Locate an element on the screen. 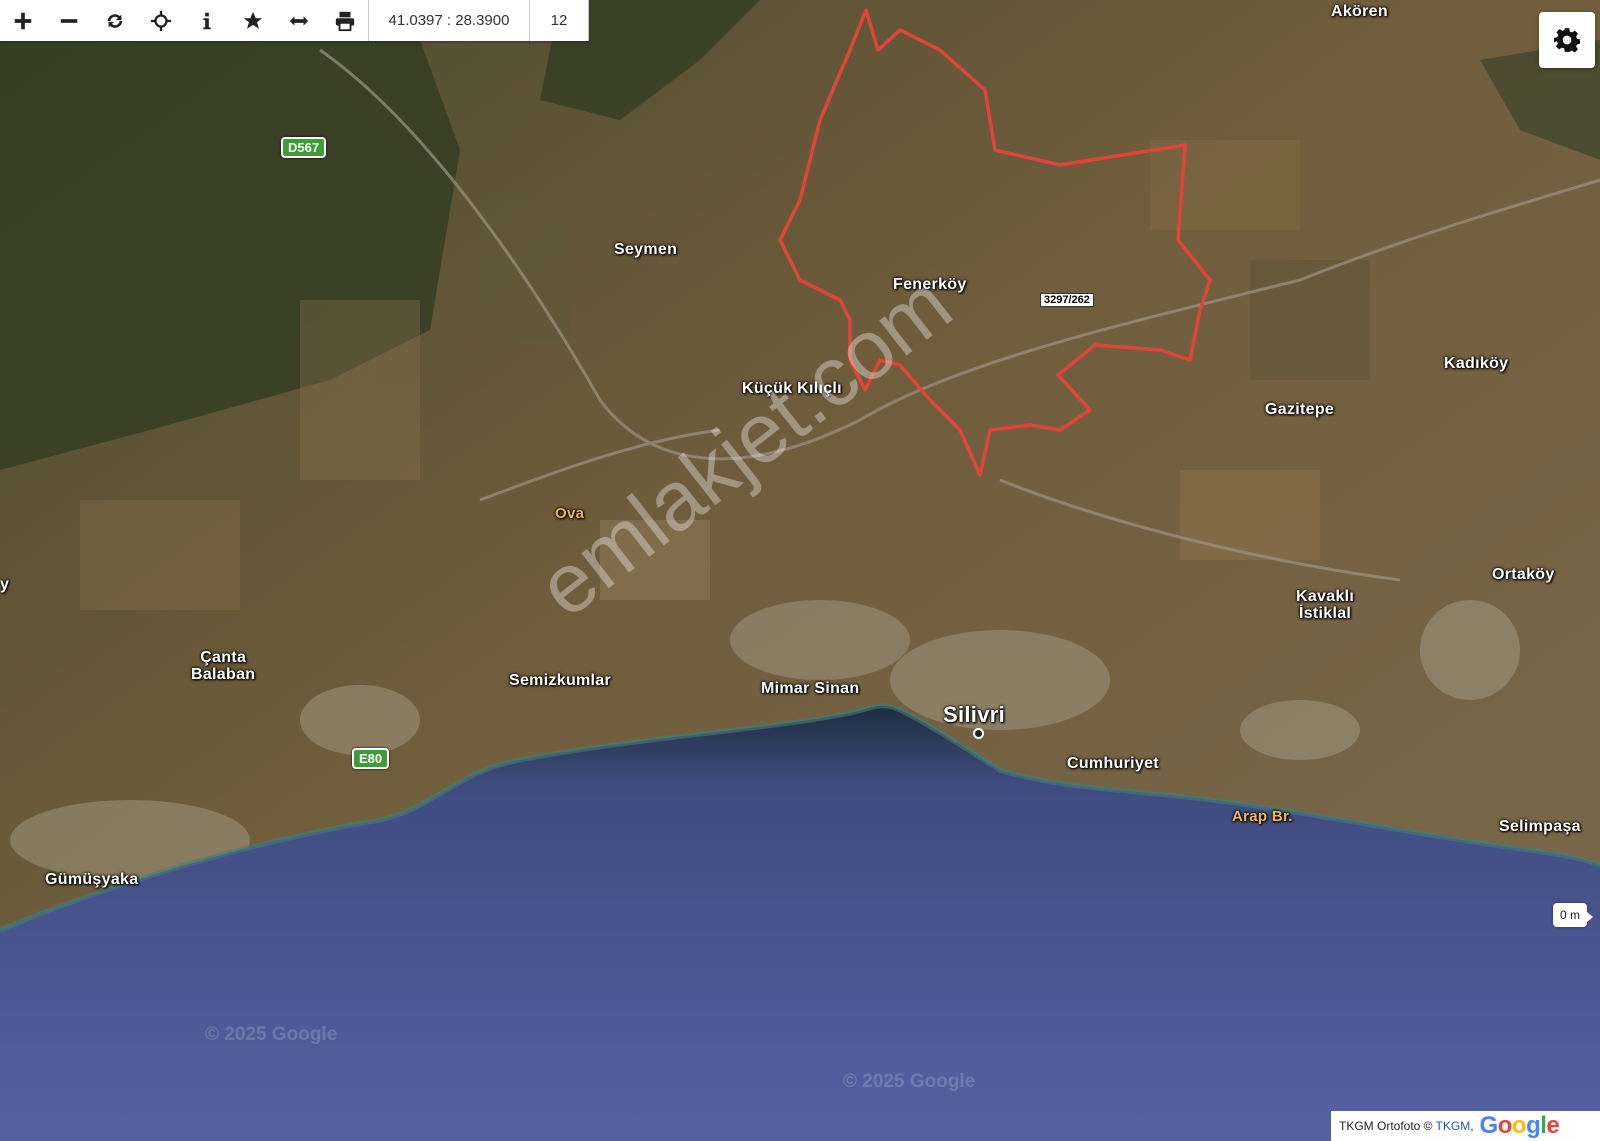 The height and width of the screenshot is (1141, 1600). favorite-button is located at coordinates (253, 20).